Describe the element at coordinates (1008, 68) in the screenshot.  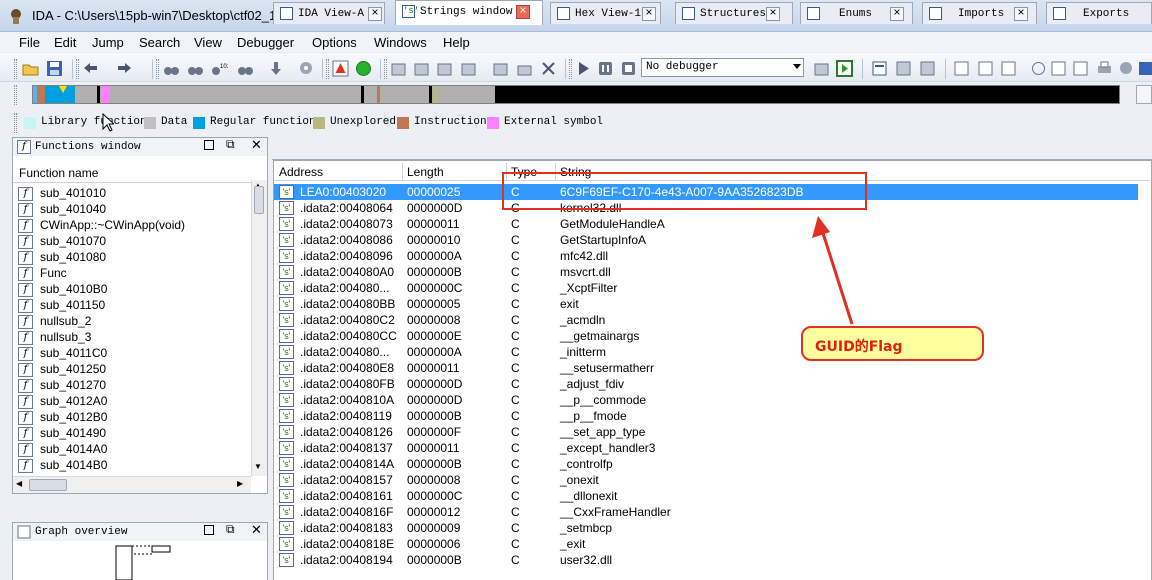
I see `type-libraries-icon` at that location.